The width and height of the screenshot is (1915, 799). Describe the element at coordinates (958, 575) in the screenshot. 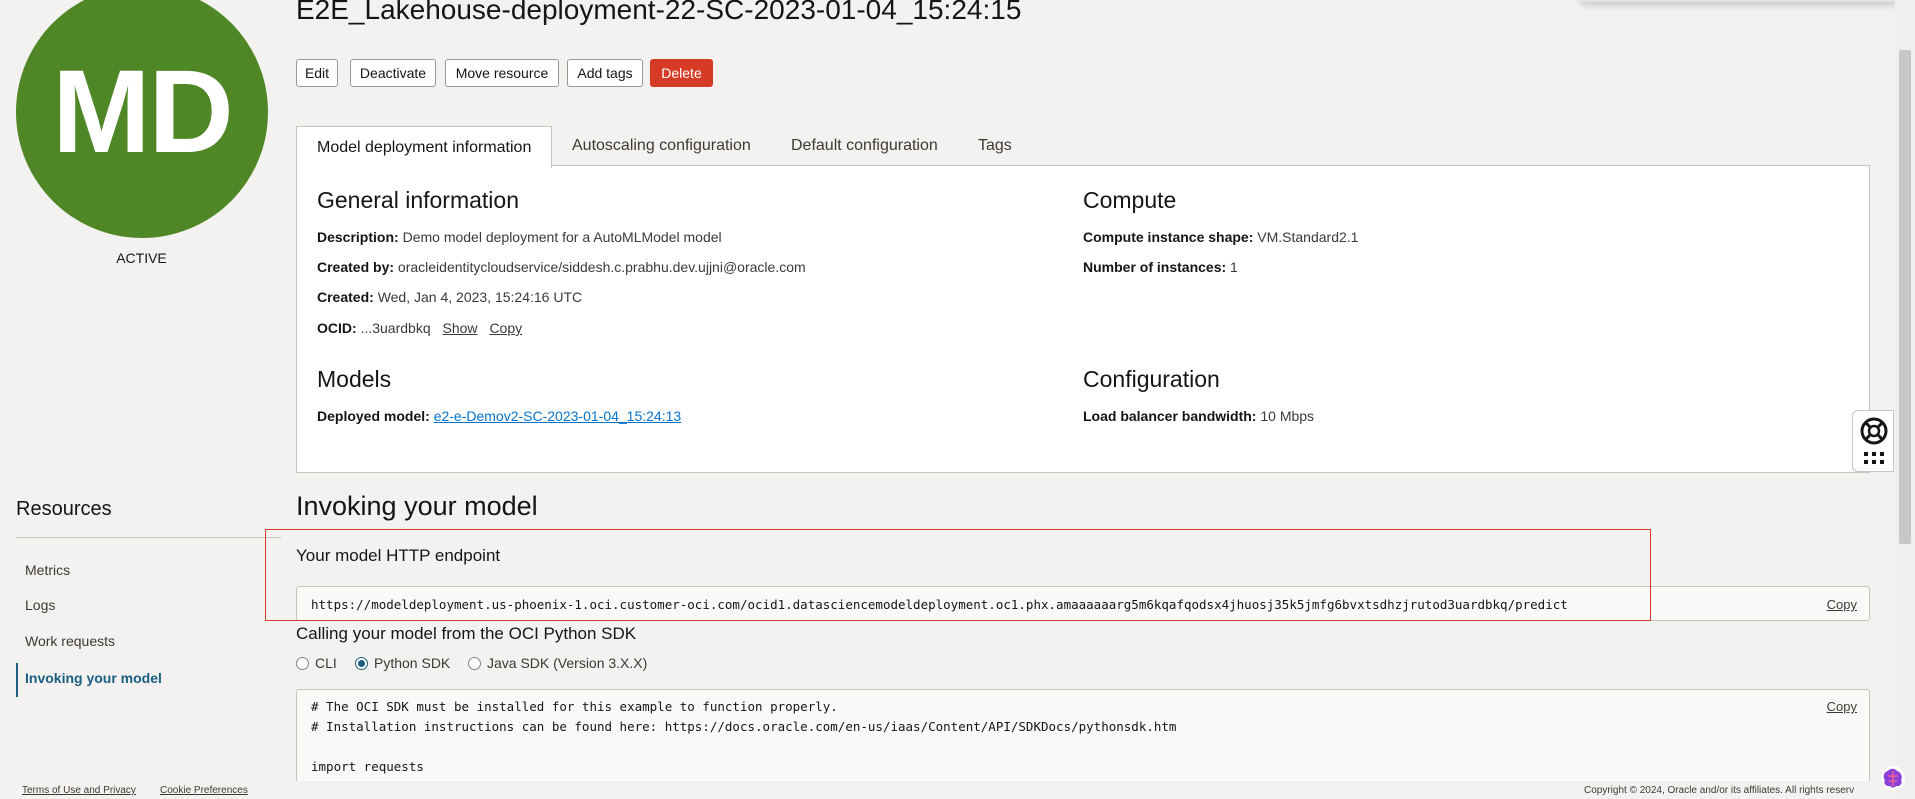

I see `highlight-box` at that location.